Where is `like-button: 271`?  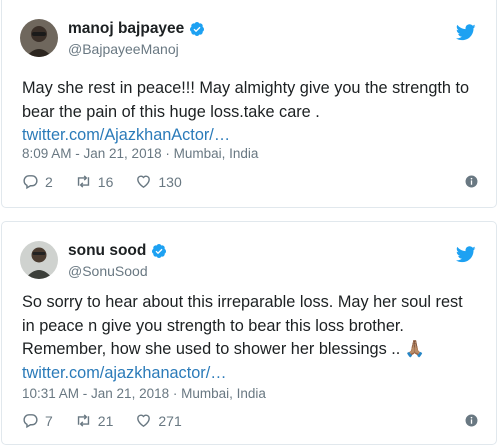 like-button: 271 is located at coordinates (158, 420).